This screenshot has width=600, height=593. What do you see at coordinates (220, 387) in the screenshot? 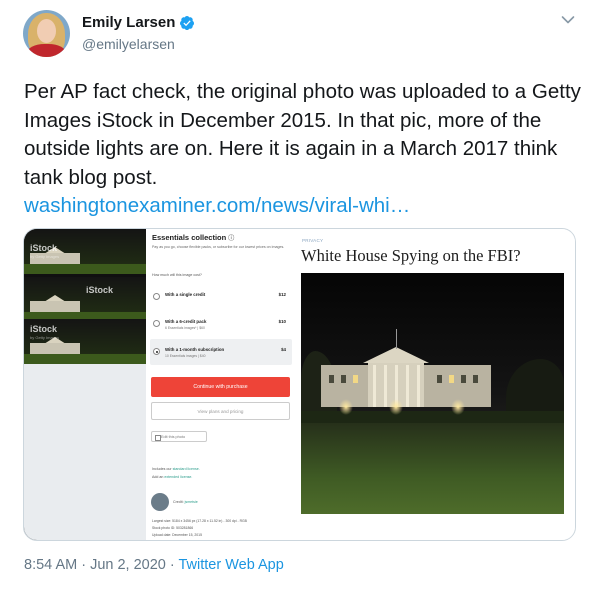
I see `continue-purchase-button: Continue with purchase` at bounding box center [220, 387].